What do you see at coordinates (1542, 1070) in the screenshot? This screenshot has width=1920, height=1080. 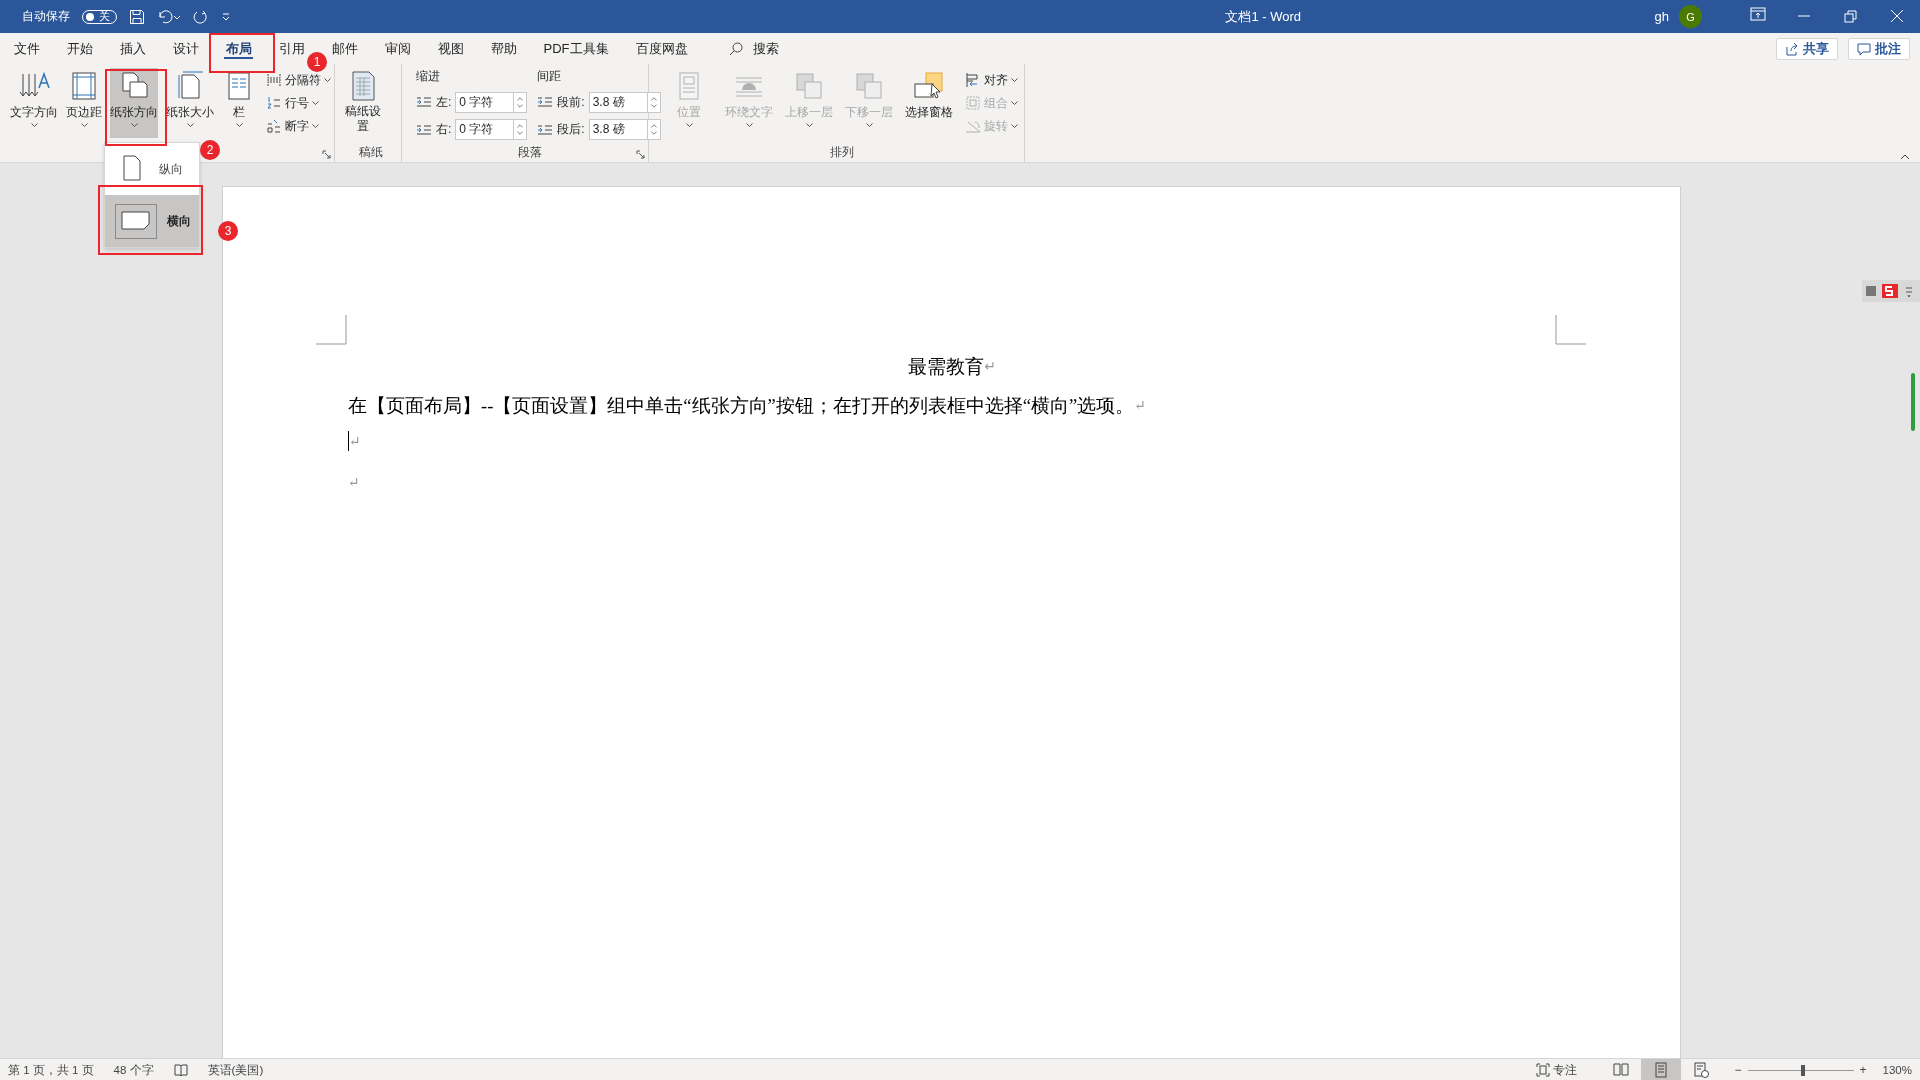 I see `focus-icon` at bounding box center [1542, 1070].